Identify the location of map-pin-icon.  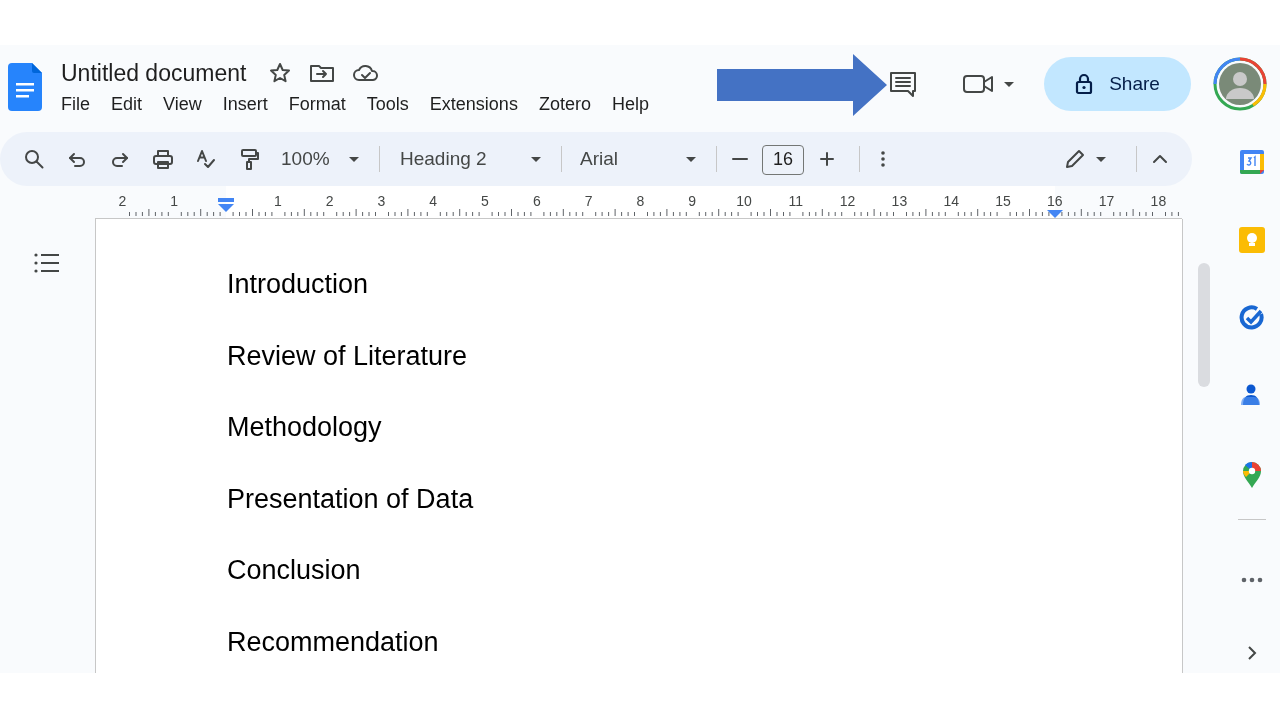
(1252, 475).